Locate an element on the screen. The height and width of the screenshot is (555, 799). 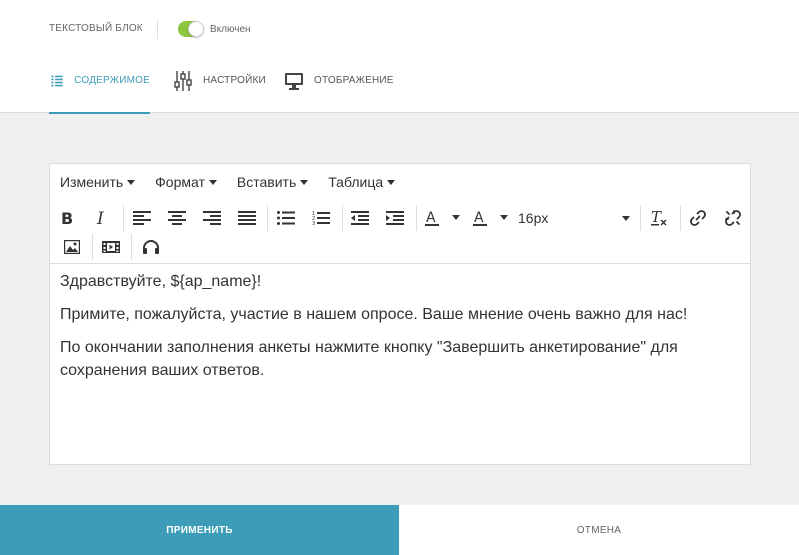
insert-audio-button is located at coordinates (151, 247).